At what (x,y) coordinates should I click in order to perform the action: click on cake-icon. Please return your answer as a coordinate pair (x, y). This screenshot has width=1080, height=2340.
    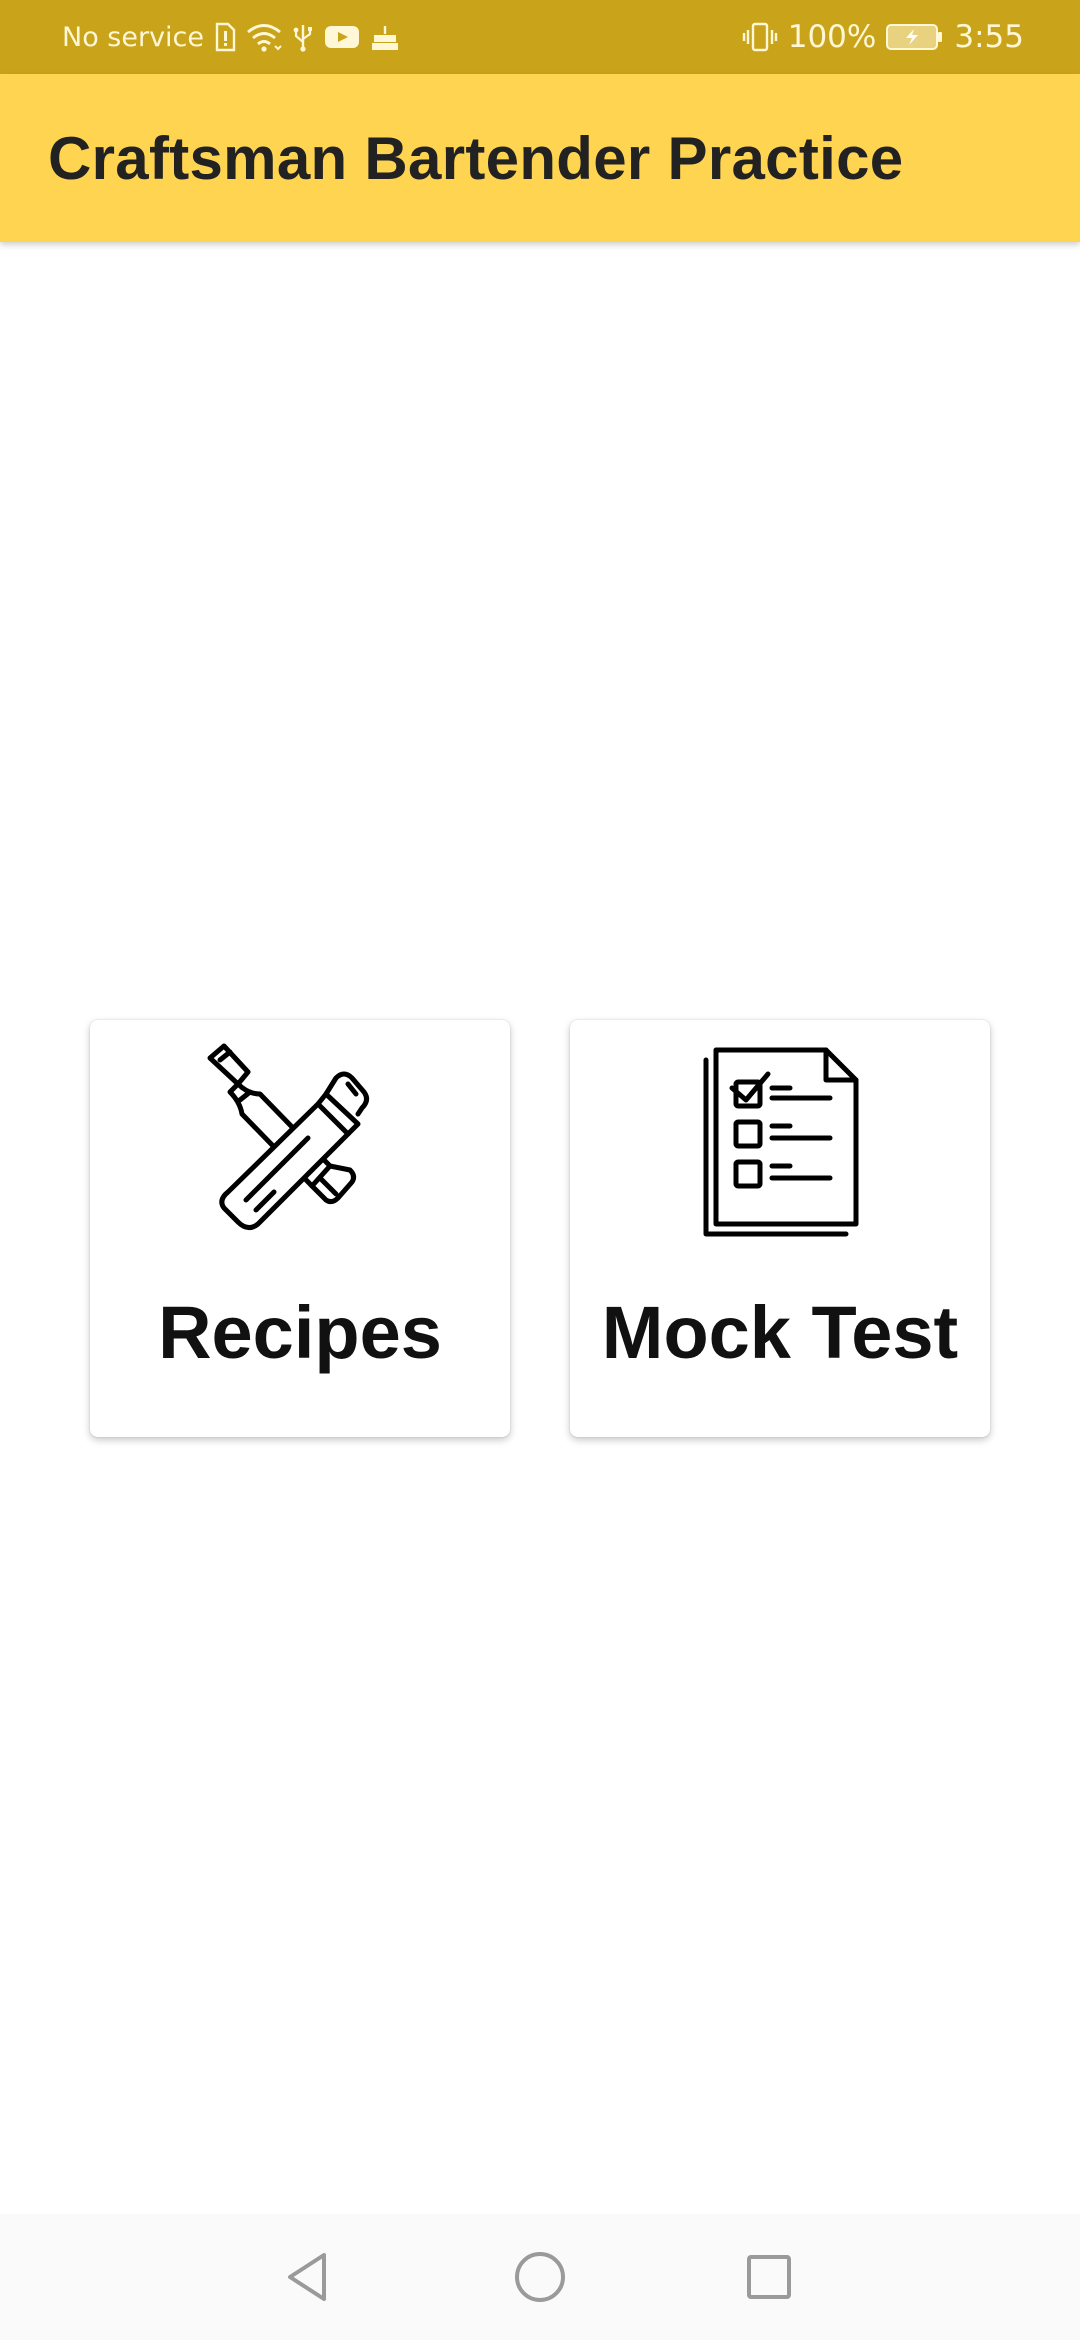
    Looking at the image, I should click on (385, 37).